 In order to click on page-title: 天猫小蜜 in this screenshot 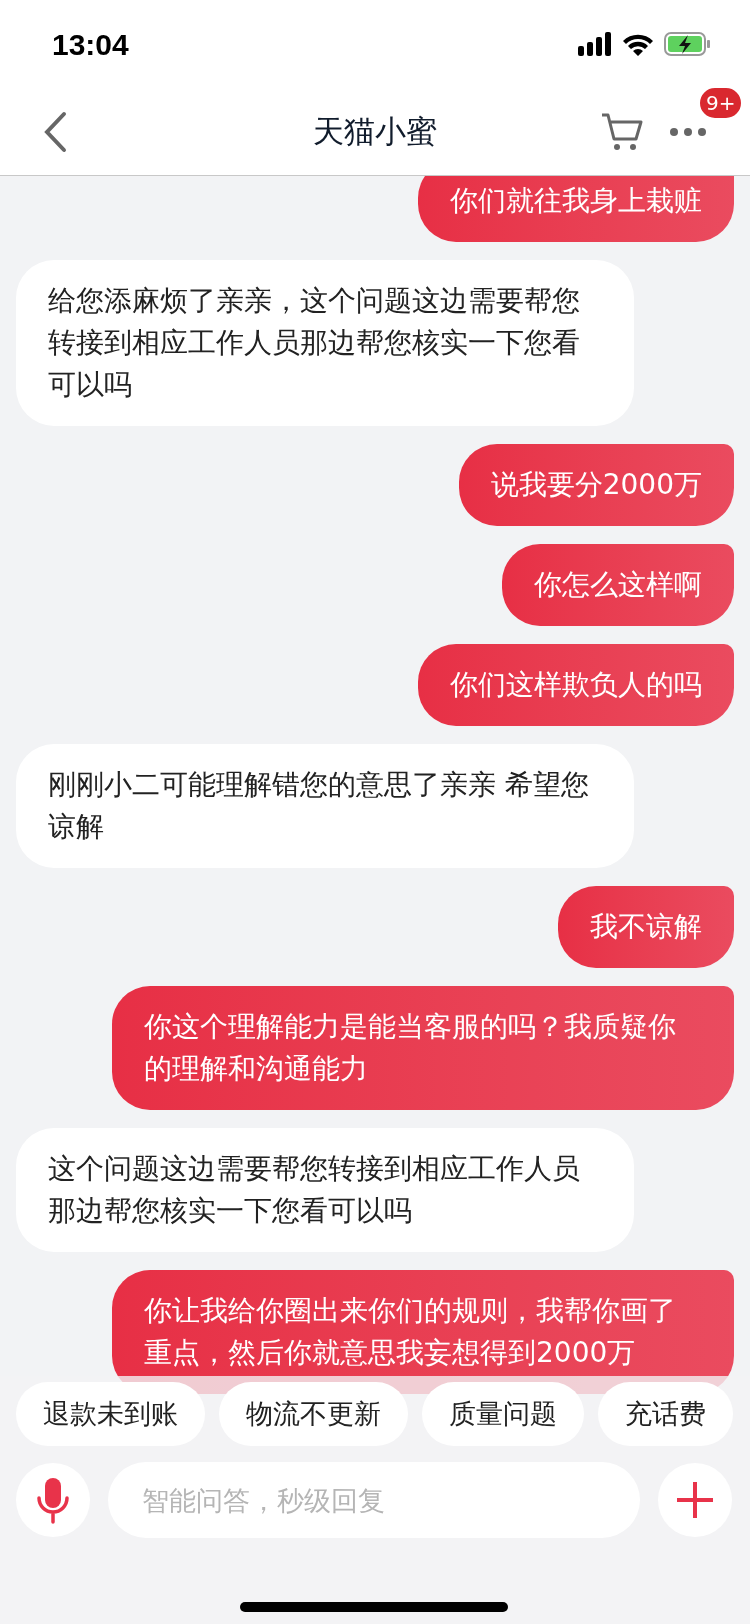, I will do `click(375, 132)`.